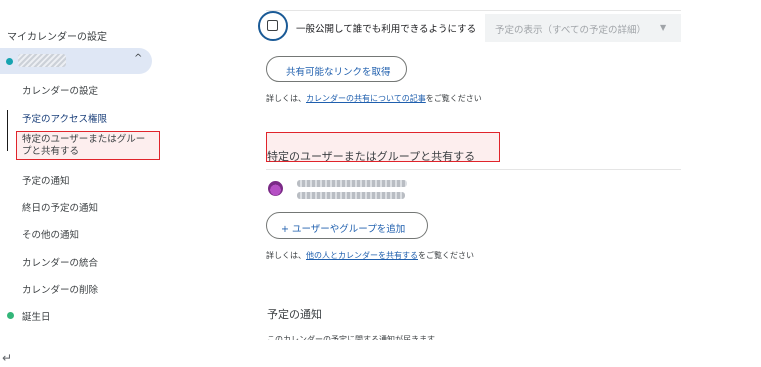 This screenshot has height=367, width=761. I want to click on sidebar-item-other-notifications: その他の通知, so click(50, 234).